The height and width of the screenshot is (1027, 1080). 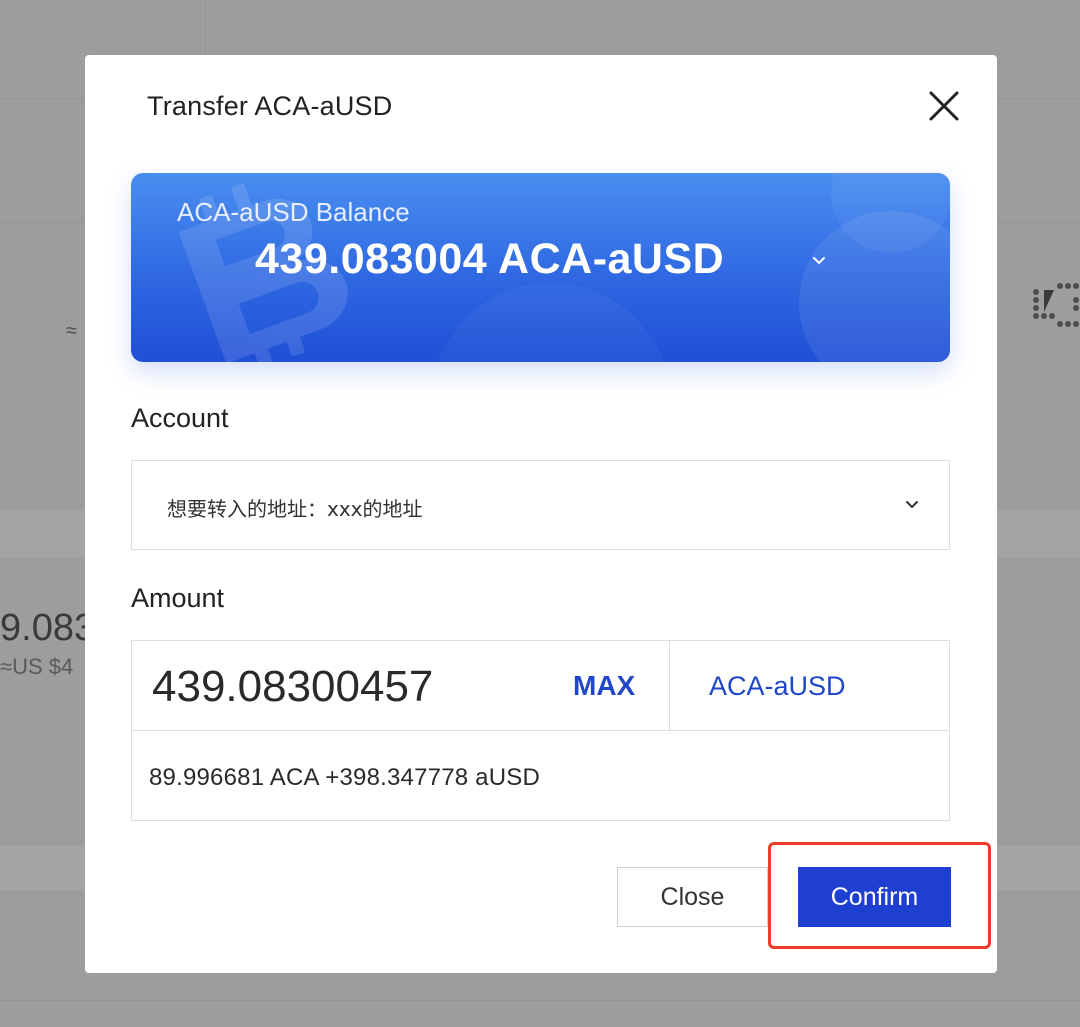 What do you see at coordinates (692, 897) in the screenshot?
I see `close-button: Close` at bounding box center [692, 897].